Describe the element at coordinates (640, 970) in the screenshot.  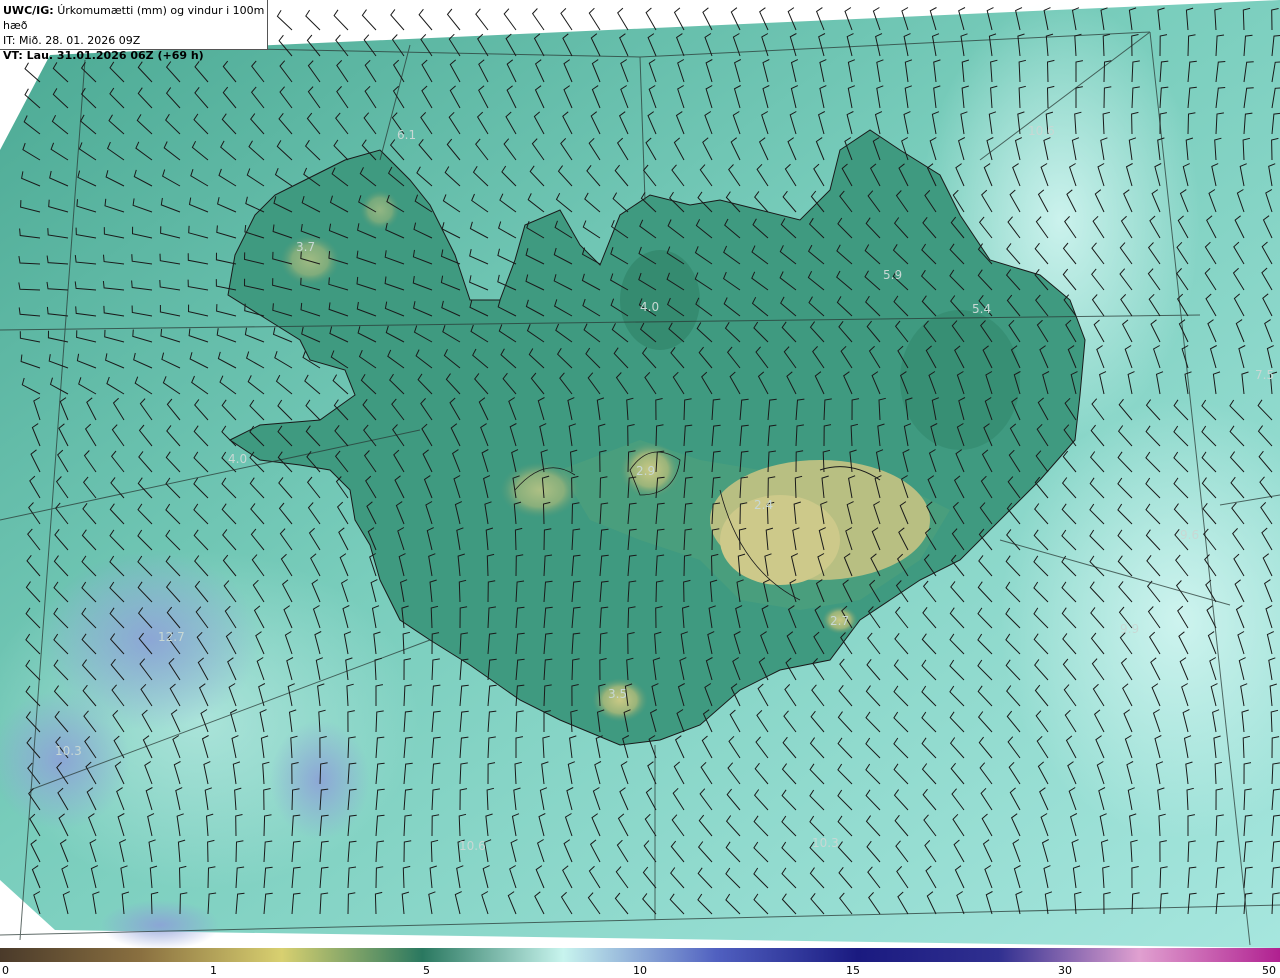
I see `colorbar-tick: 10` at that location.